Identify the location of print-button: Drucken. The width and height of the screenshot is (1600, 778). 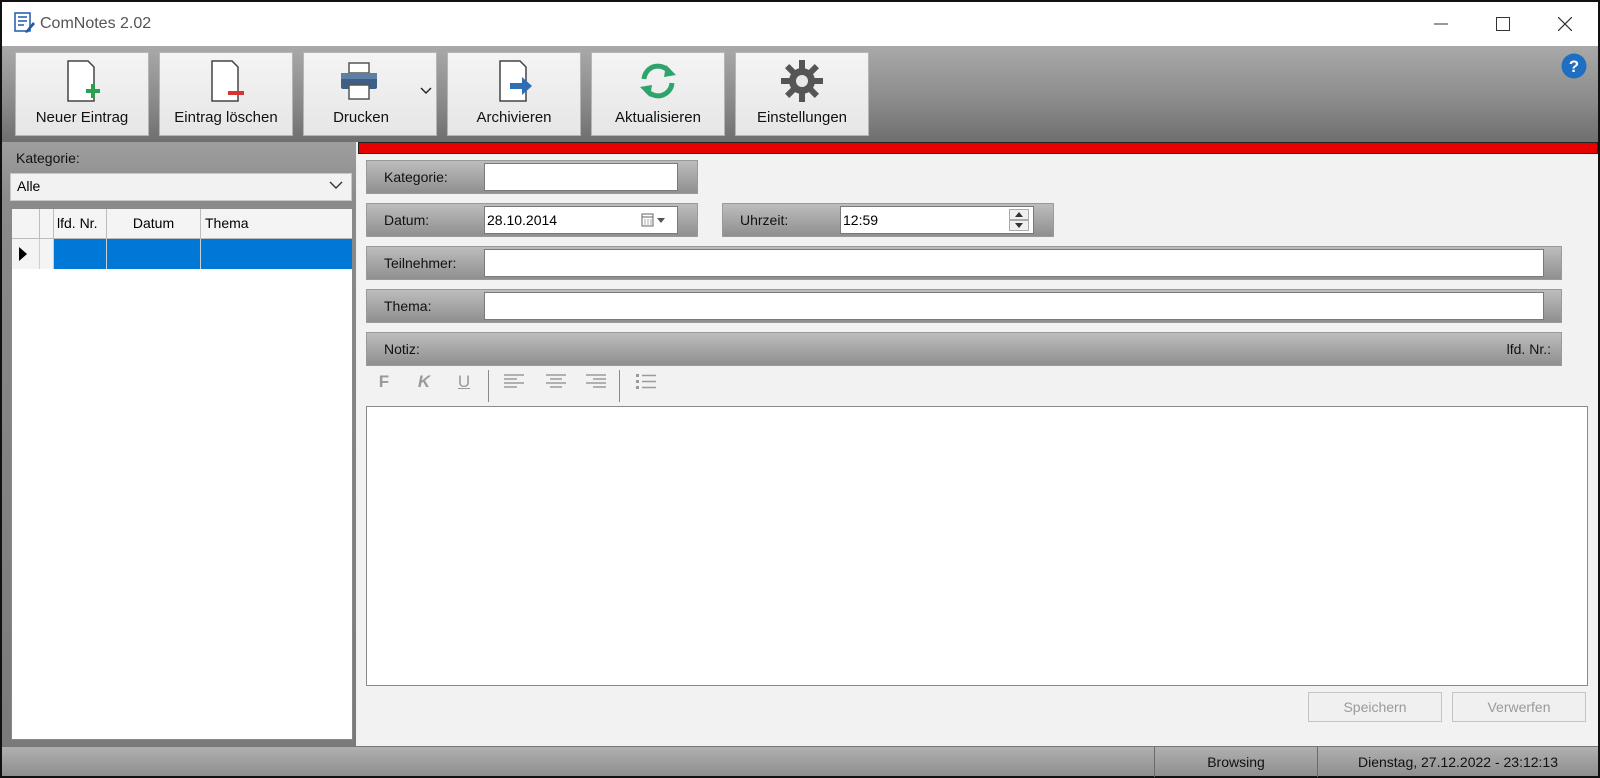
(370, 94).